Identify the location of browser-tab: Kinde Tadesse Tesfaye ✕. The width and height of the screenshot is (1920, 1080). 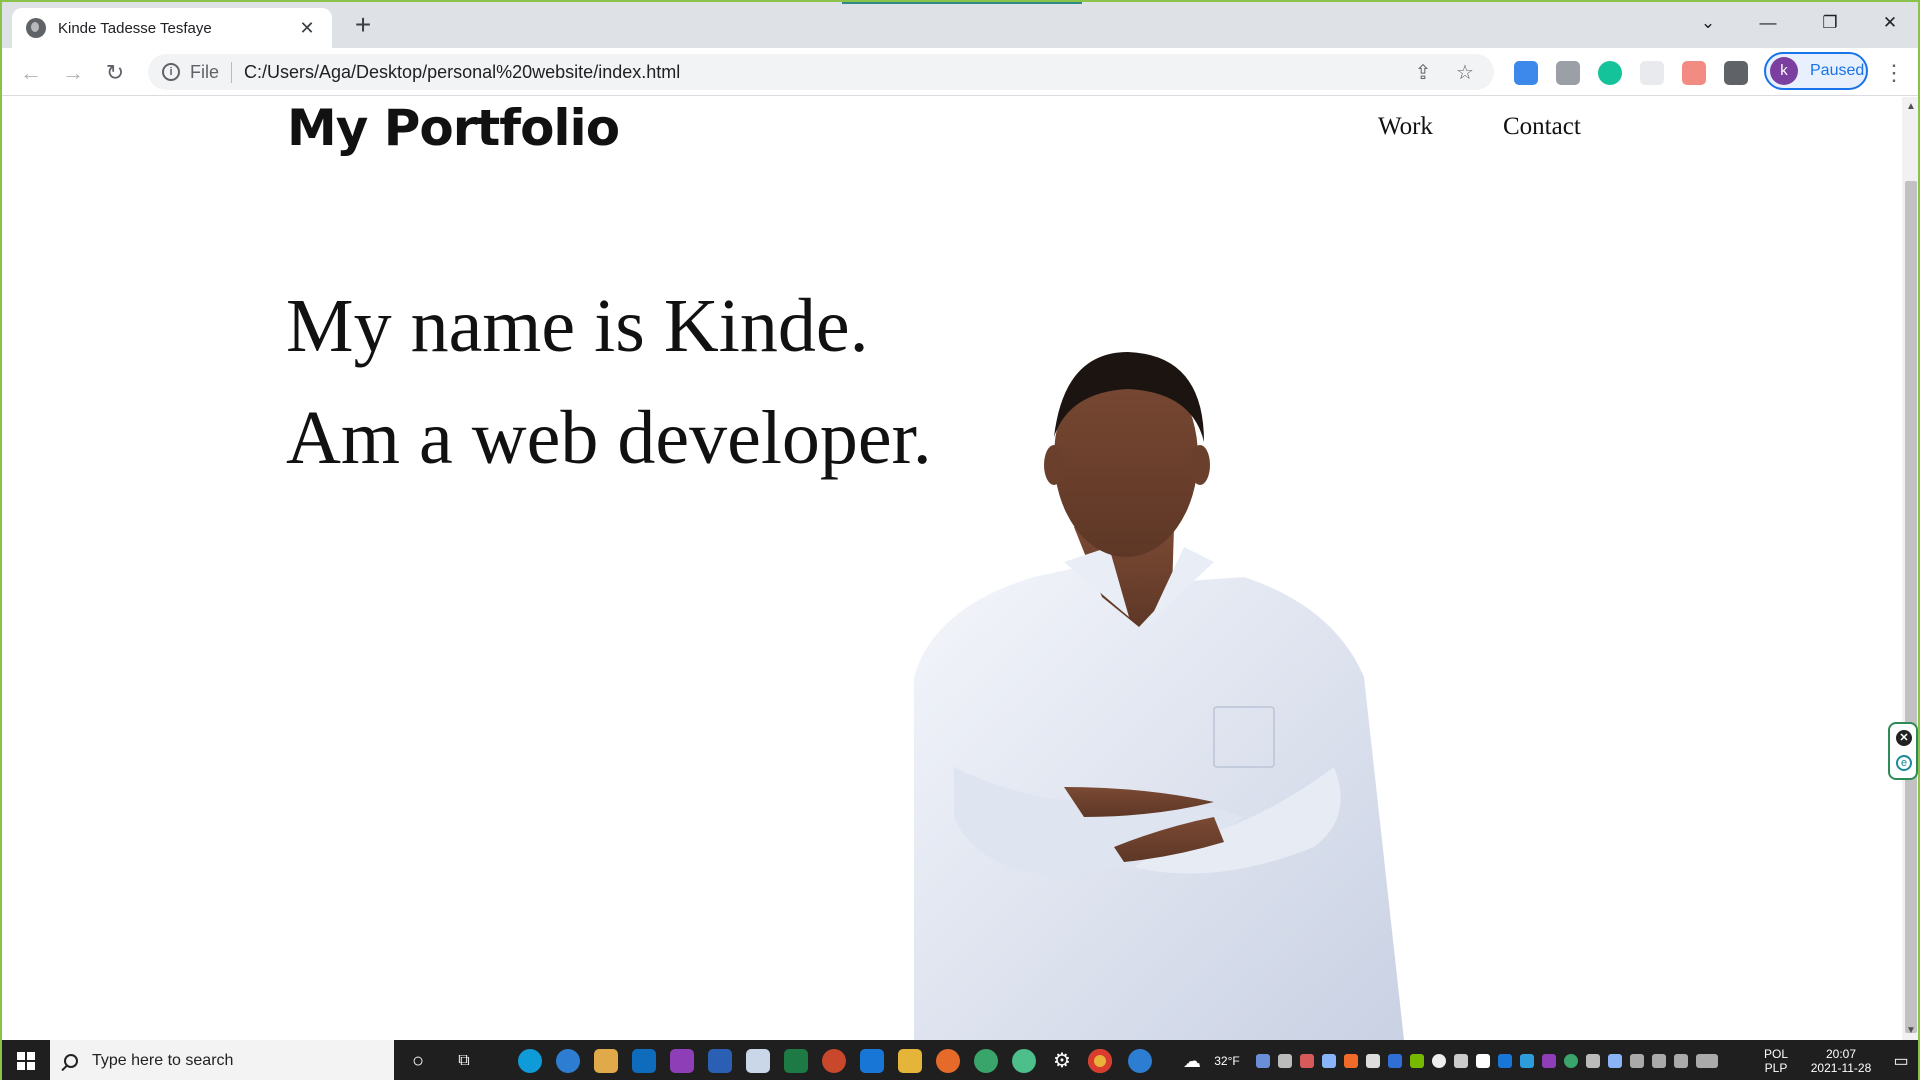
(172, 28).